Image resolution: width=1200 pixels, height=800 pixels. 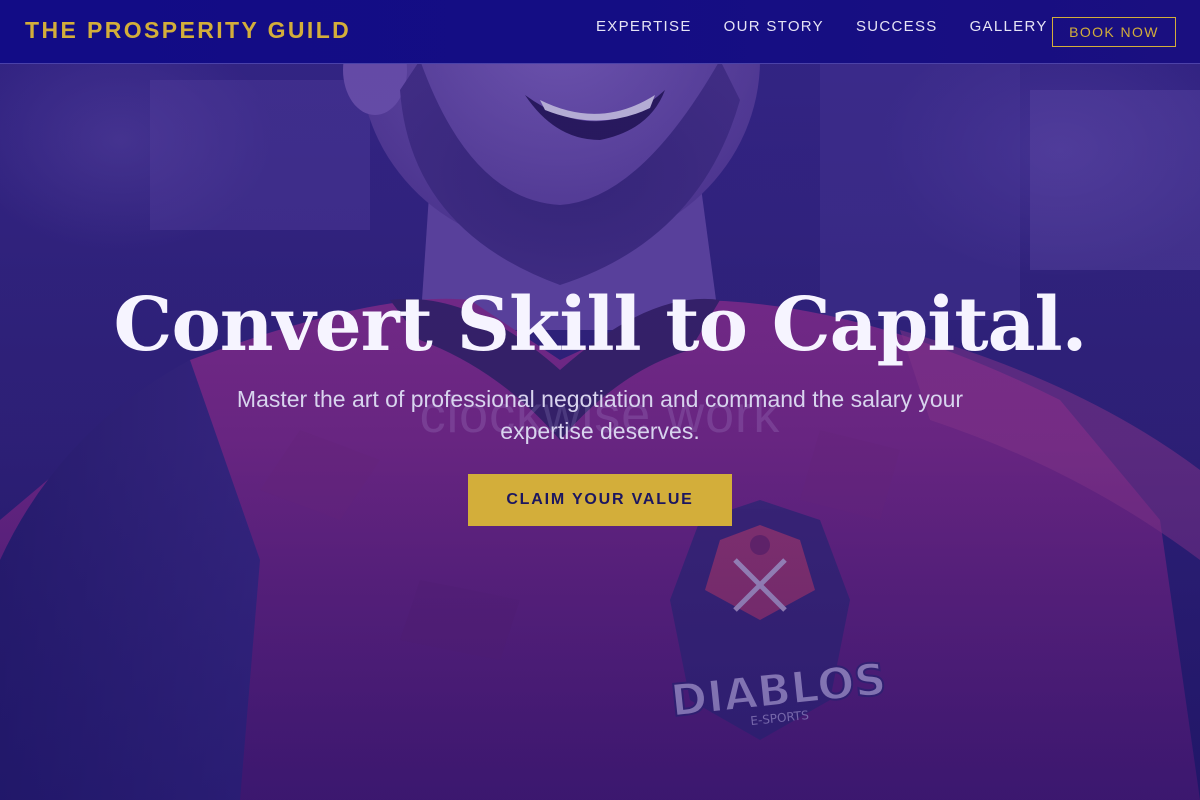 I want to click on claim-your-value-button: CLAIM YOUR VALUE, so click(x=600, y=500).